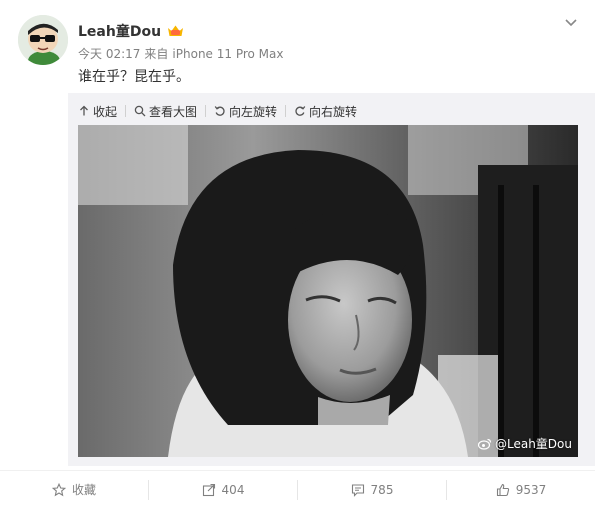 The width and height of the screenshot is (595, 508). What do you see at coordinates (119, 31) in the screenshot?
I see `author-name: Leah童Dou` at bounding box center [119, 31].